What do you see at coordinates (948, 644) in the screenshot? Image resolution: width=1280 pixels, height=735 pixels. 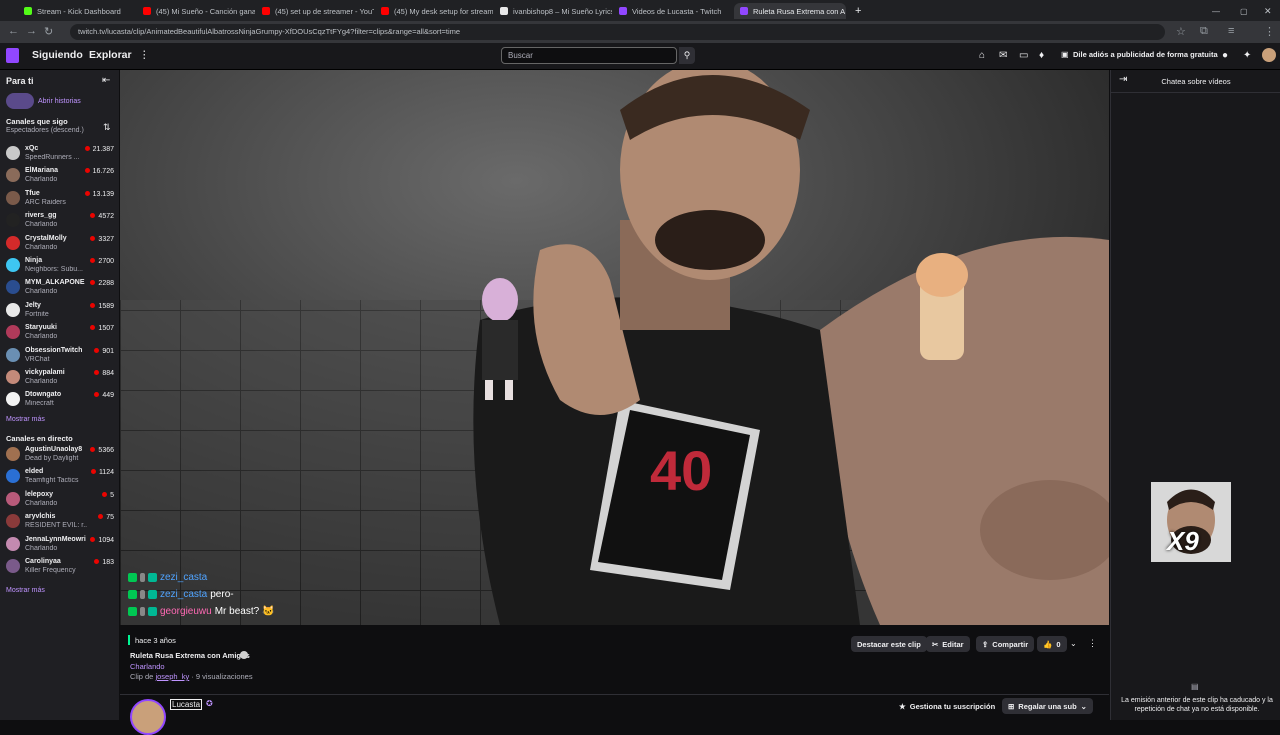 I see `edit-button: ✂ Editar` at bounding box center [948, 644].